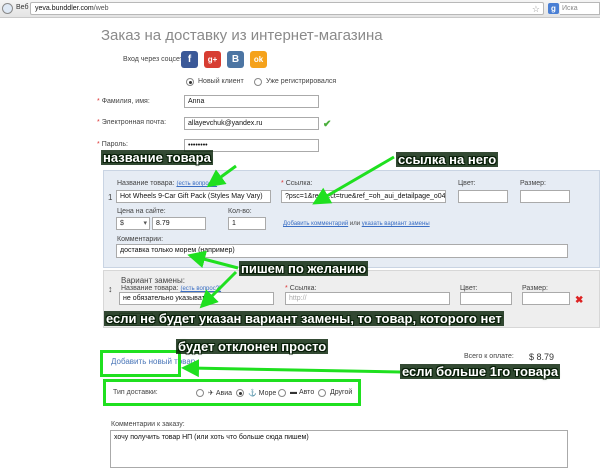 This screenshot has height=468, width=600. Describe the element at coordinates (218, 289) in the screenshot. I see `arrow-replacement` at that location.